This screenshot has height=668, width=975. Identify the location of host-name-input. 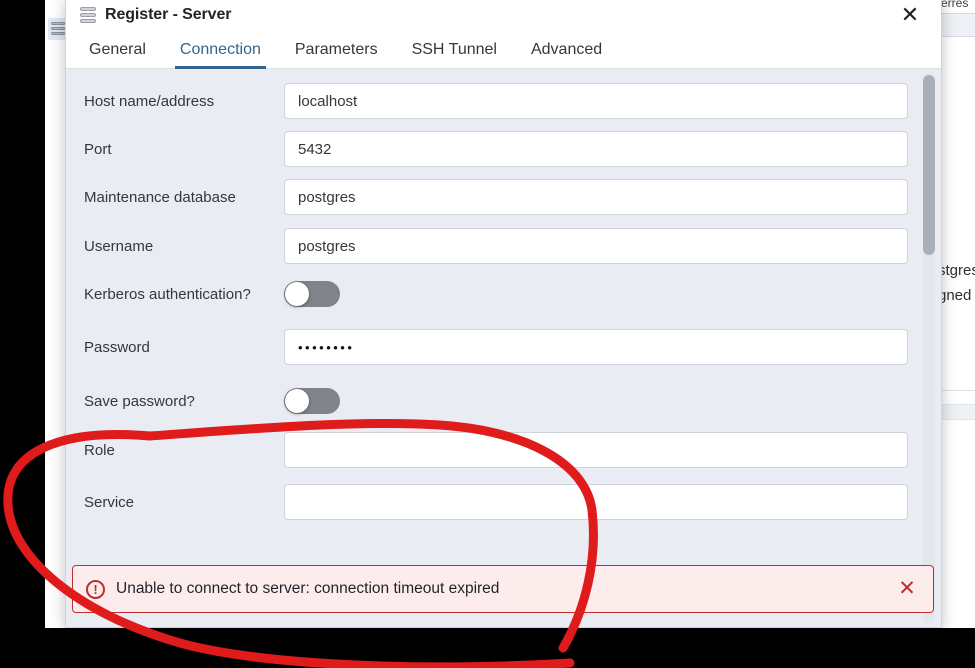
(596, 101).